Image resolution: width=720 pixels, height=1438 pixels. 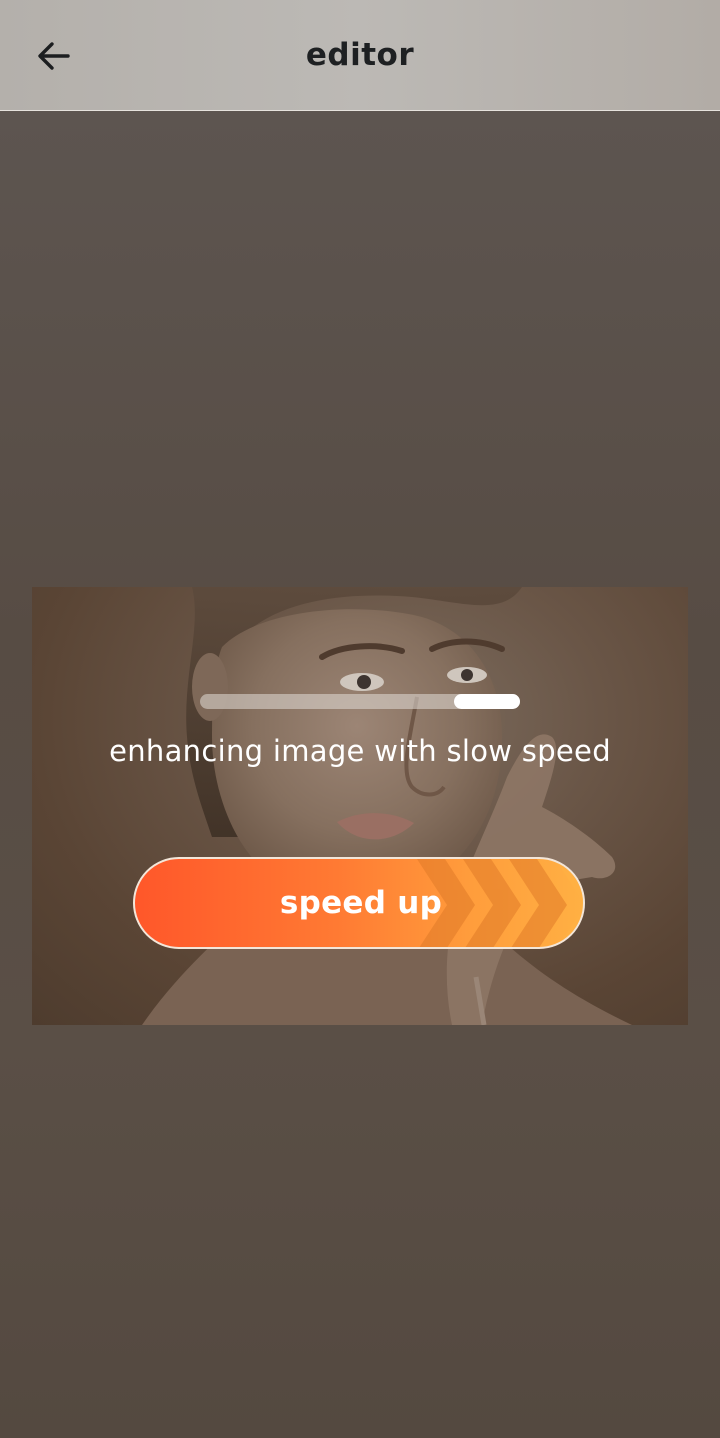 I want to click on back-button, so click(x=54, y=56).